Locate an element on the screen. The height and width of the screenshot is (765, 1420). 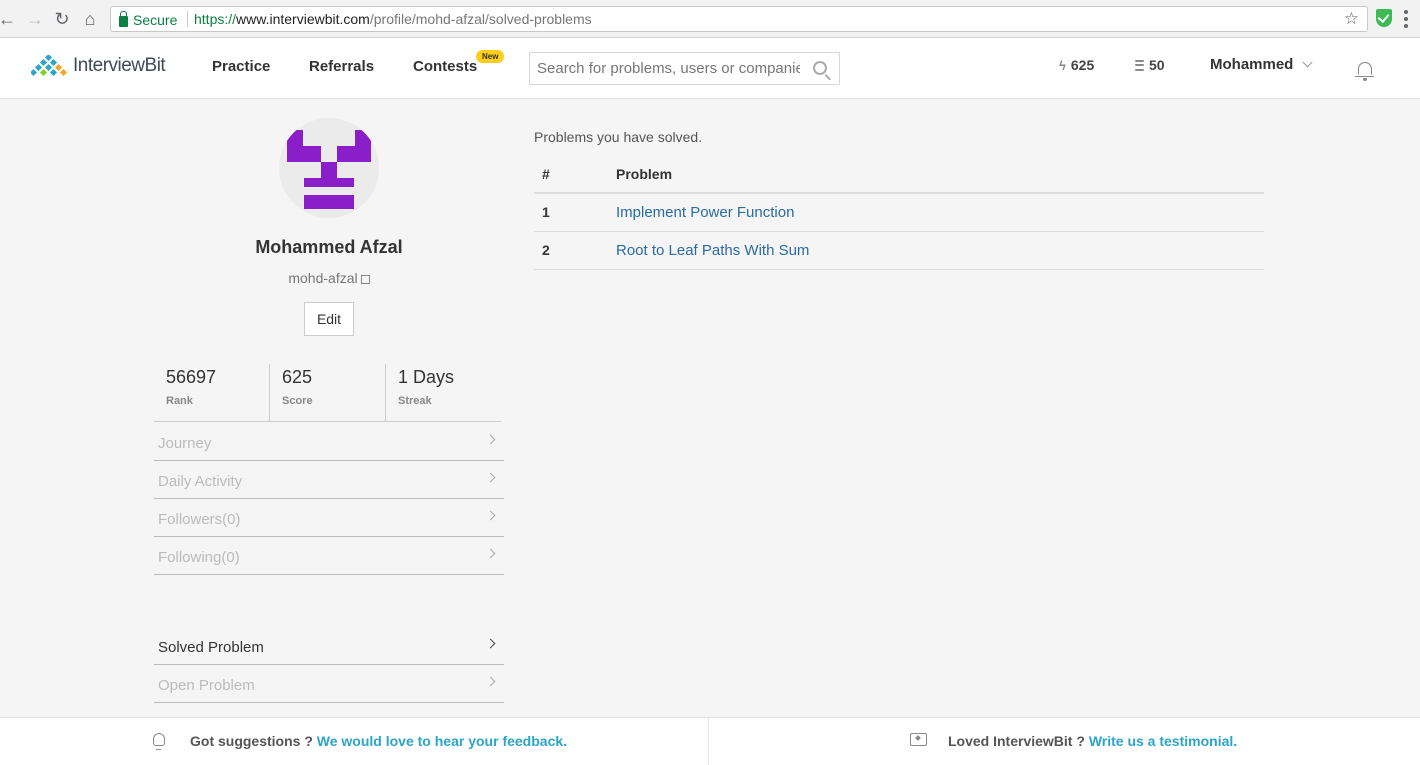
table-row: 2 Root to Leaf Paths With Sum is located at coordinates (899, 250).